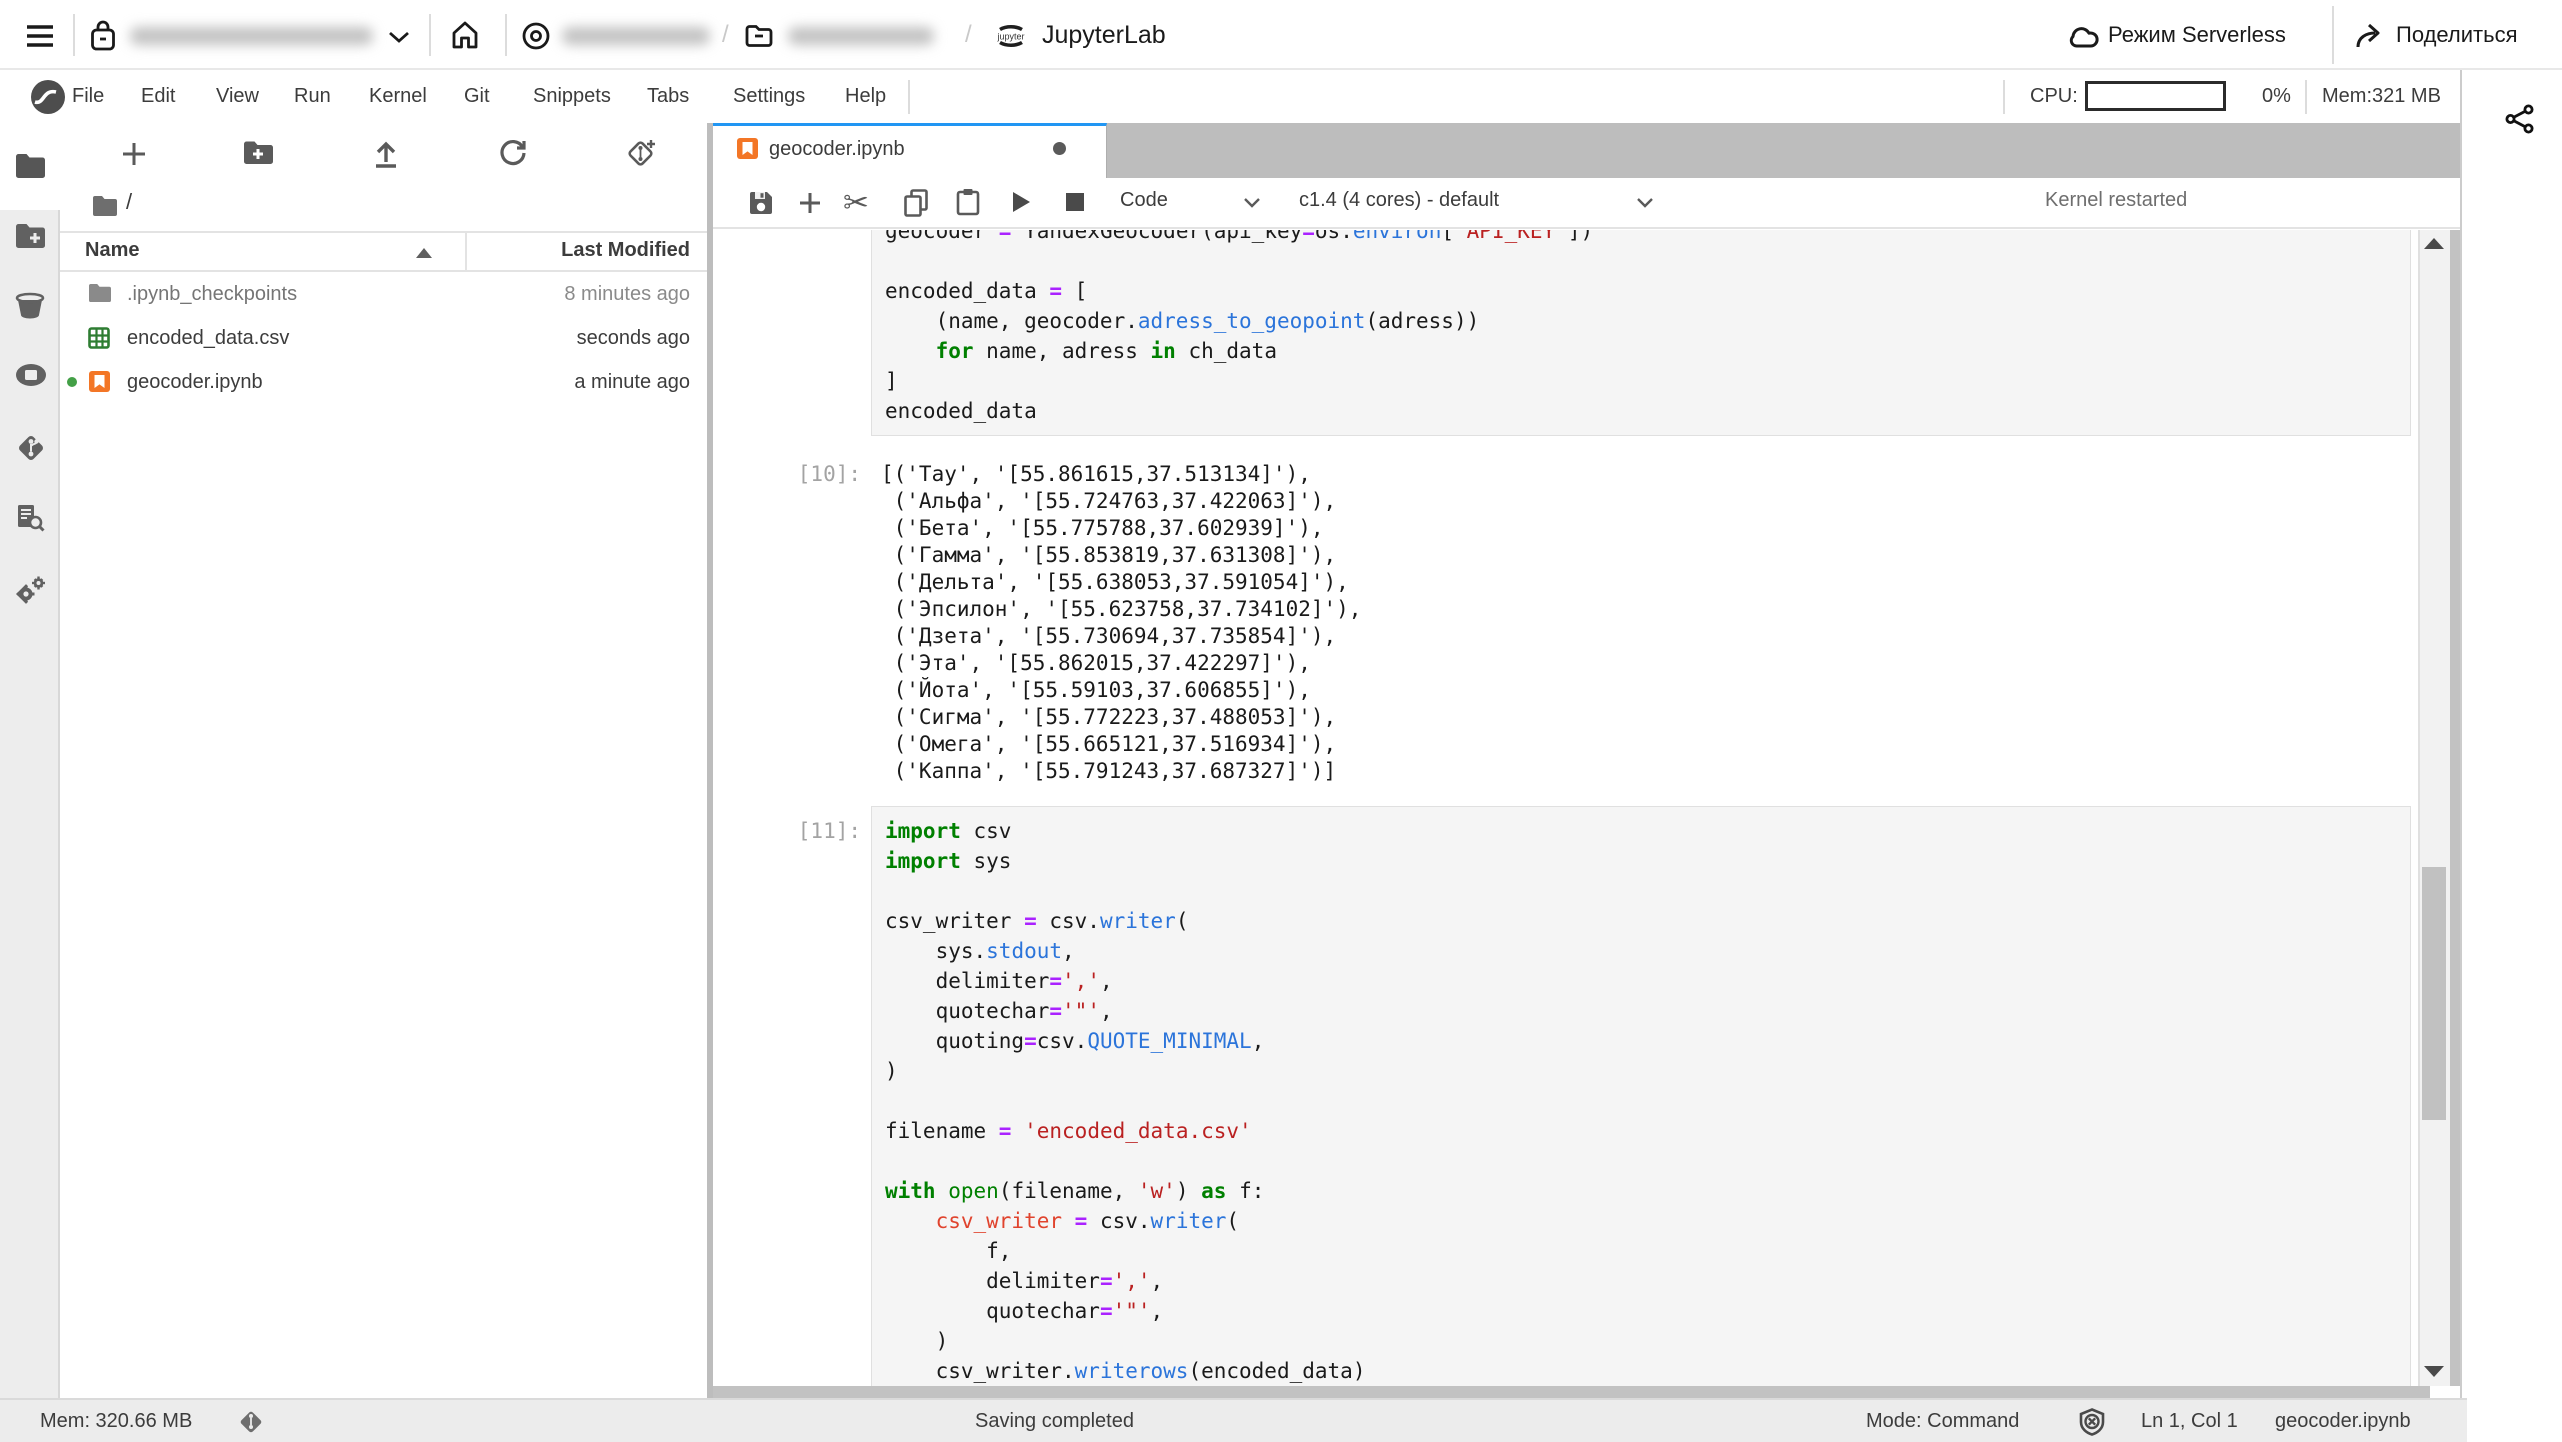 The image size is (2562, 1442). I want to click on file-name: encoded_data.csv, so click(208, 338).